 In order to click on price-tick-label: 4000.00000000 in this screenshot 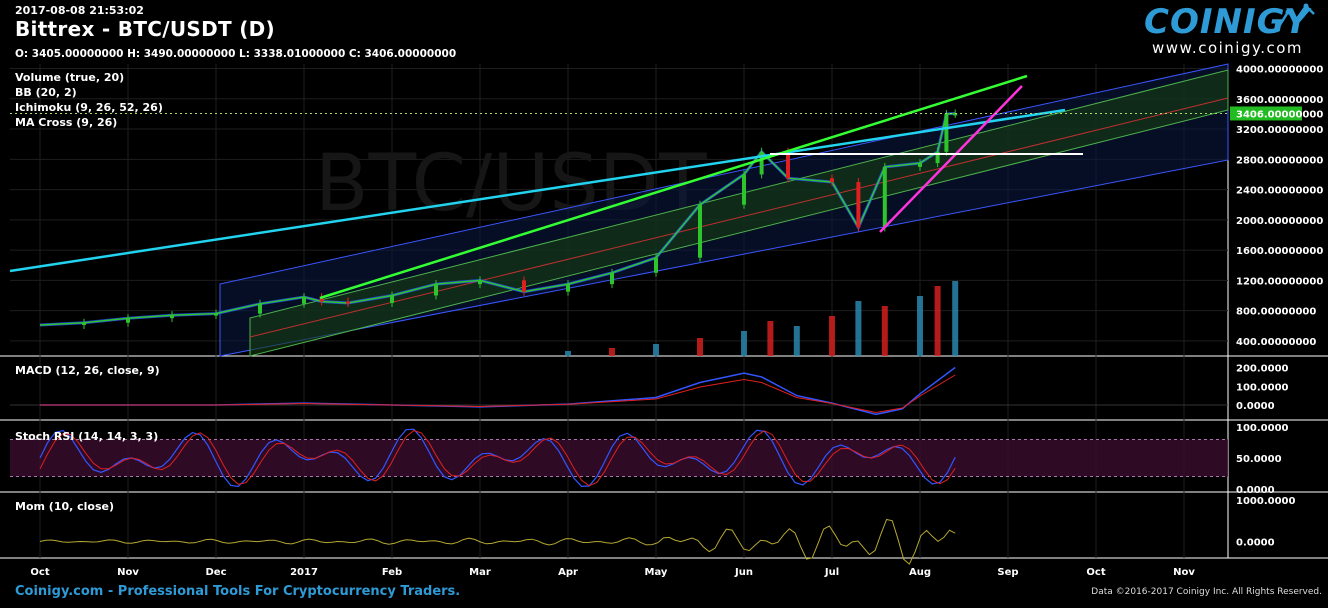, I will do `click(1279, 70)`.